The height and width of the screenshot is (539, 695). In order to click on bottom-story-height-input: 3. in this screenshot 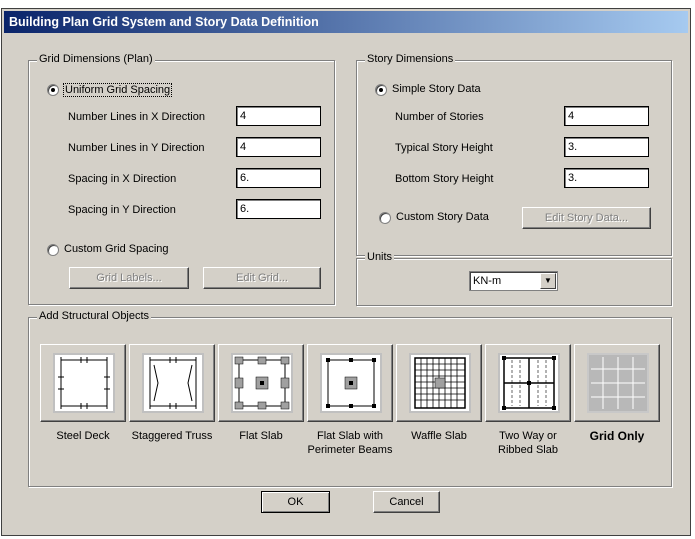, I will do `click(606, 178)`.